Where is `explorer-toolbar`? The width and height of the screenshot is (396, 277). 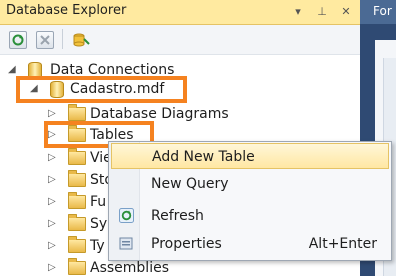
explorer-toolbar is located at coordinates (180, 40).